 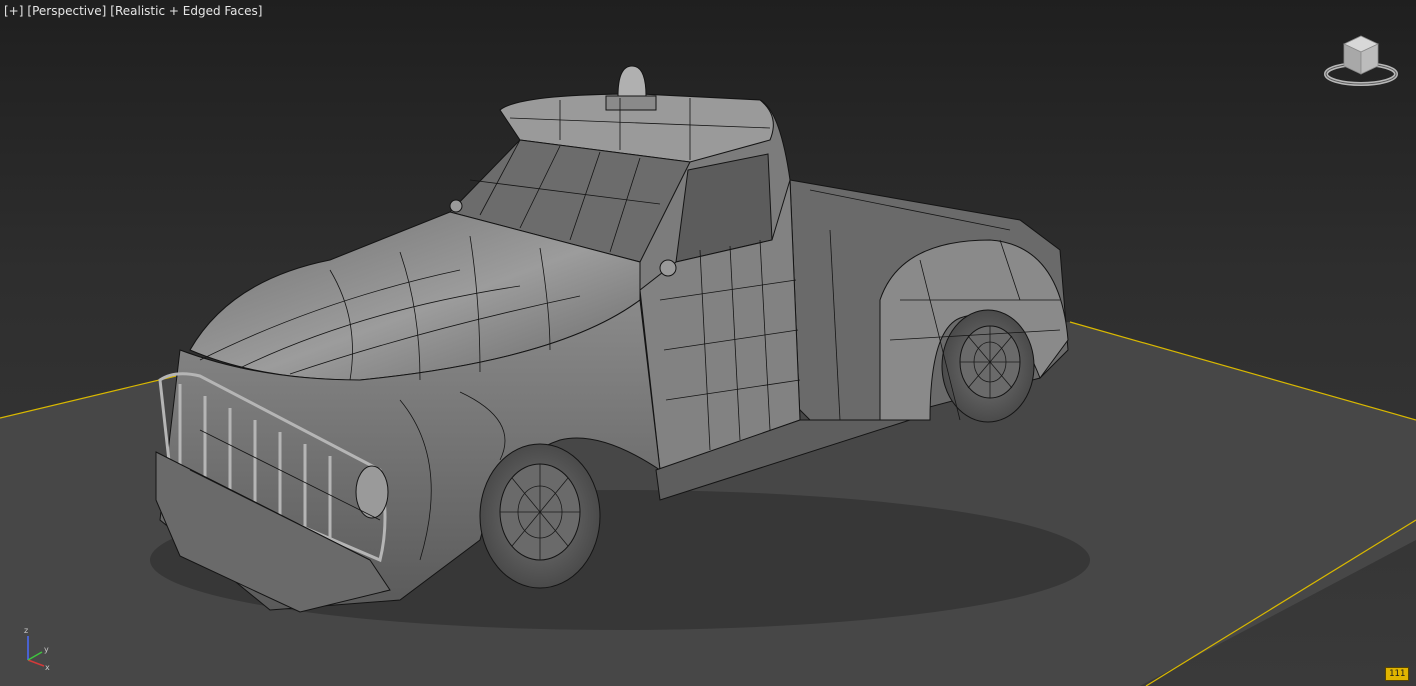 What do you see at coordinates (1397, 674) in the screenshot?
I see `status-badge: 111` at bounding box center [1397, 674].